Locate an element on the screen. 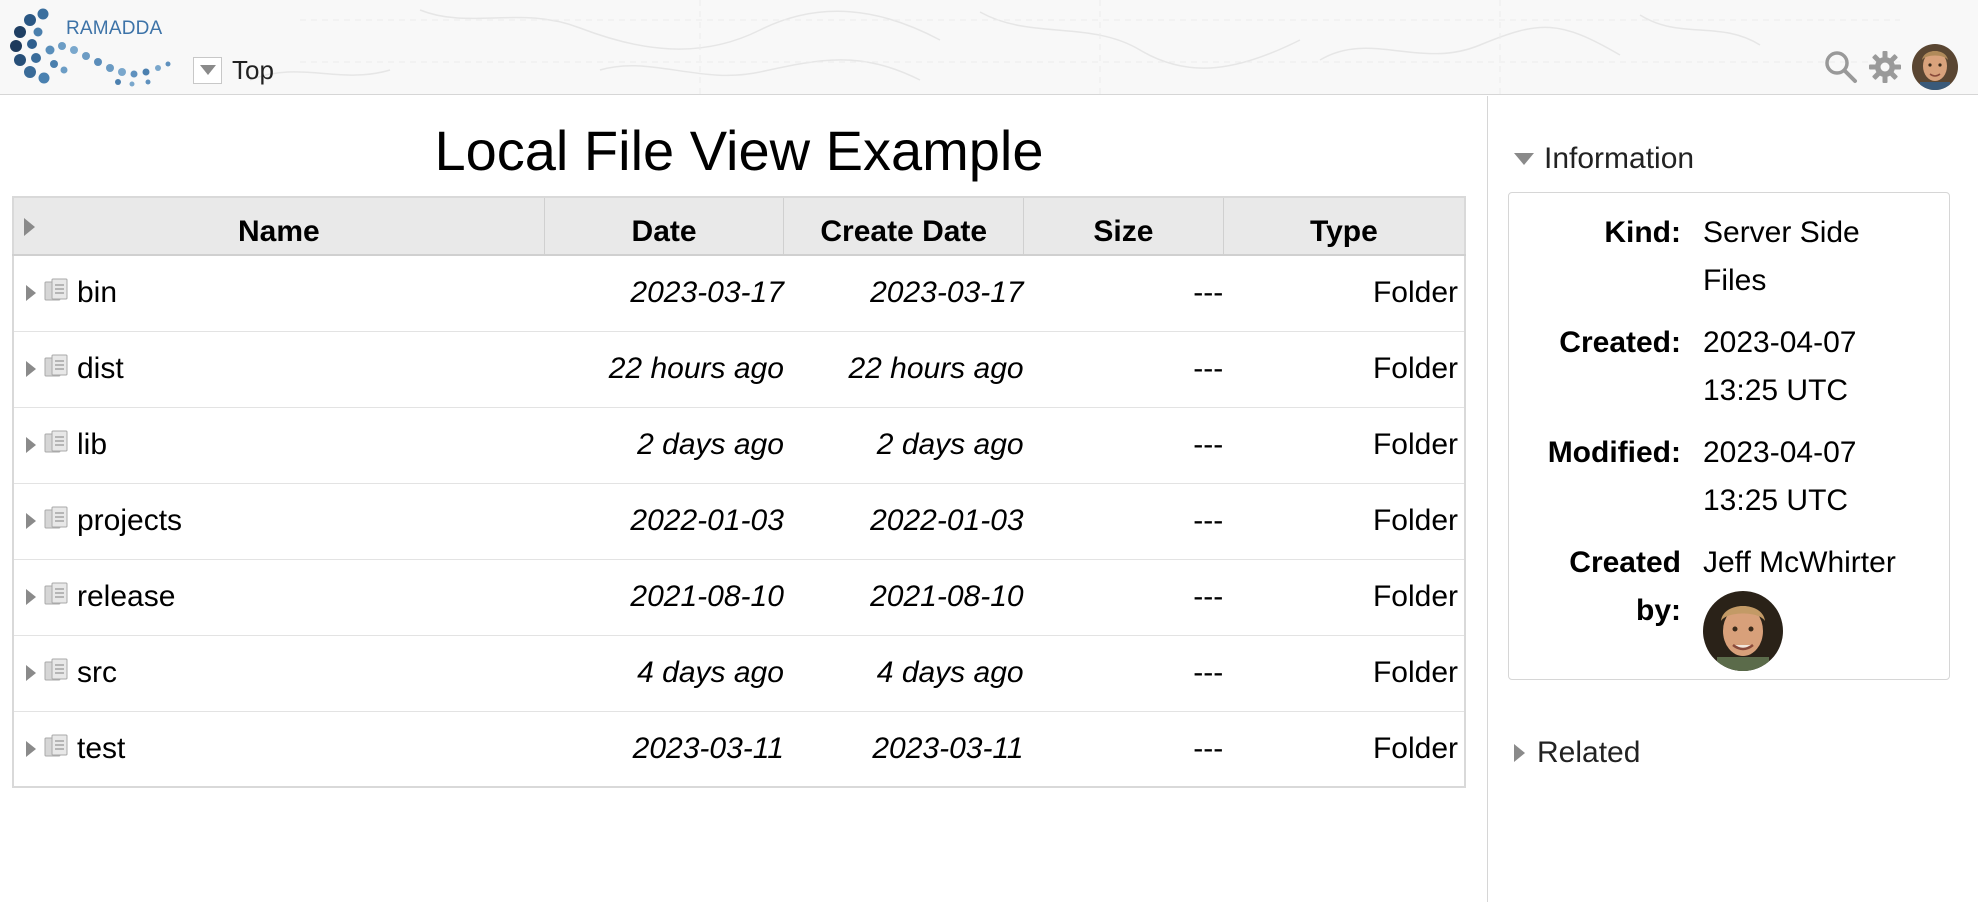 Image resolution: width=1978 pixels, height=902 pixels. table-row: bin 2023-03-17 2023-03-17 --- Folder is located at coordinates (739, 293).